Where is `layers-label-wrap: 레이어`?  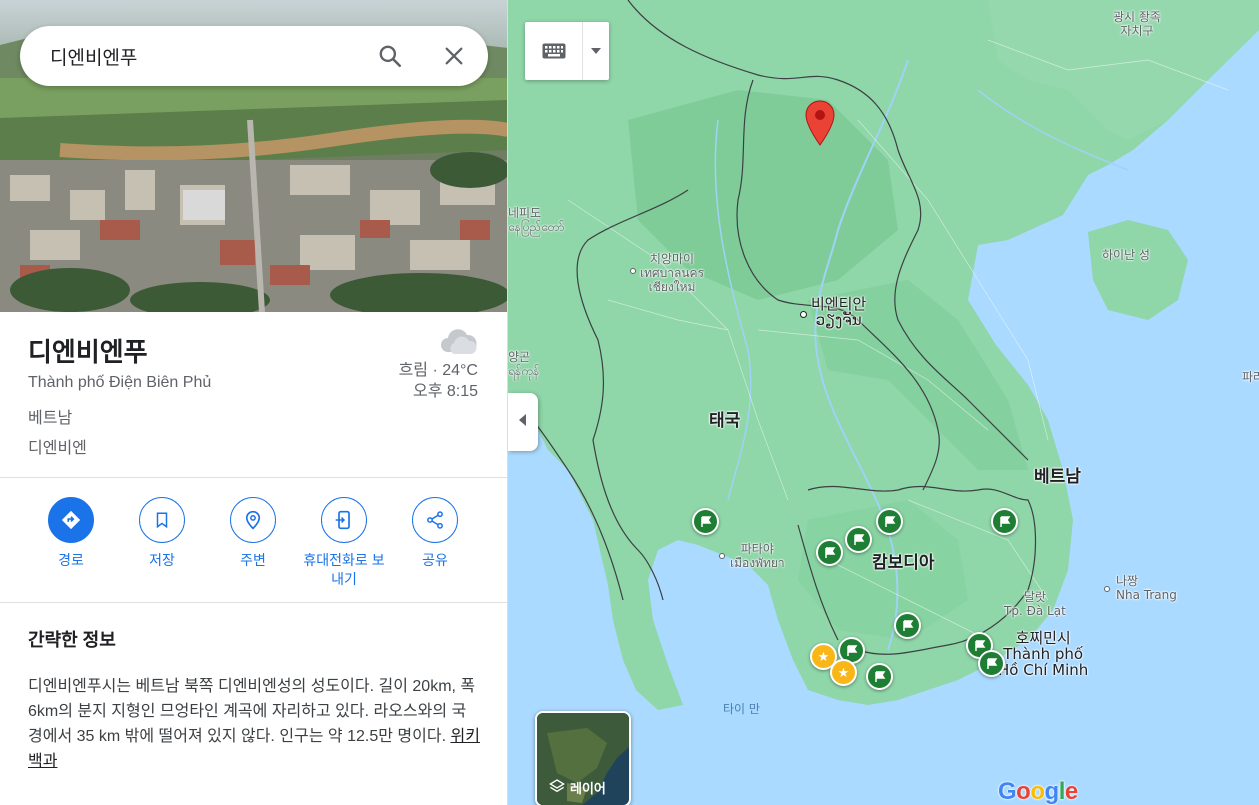 layers-label-wrap: 레이어 is located at coordinates (577, 787).